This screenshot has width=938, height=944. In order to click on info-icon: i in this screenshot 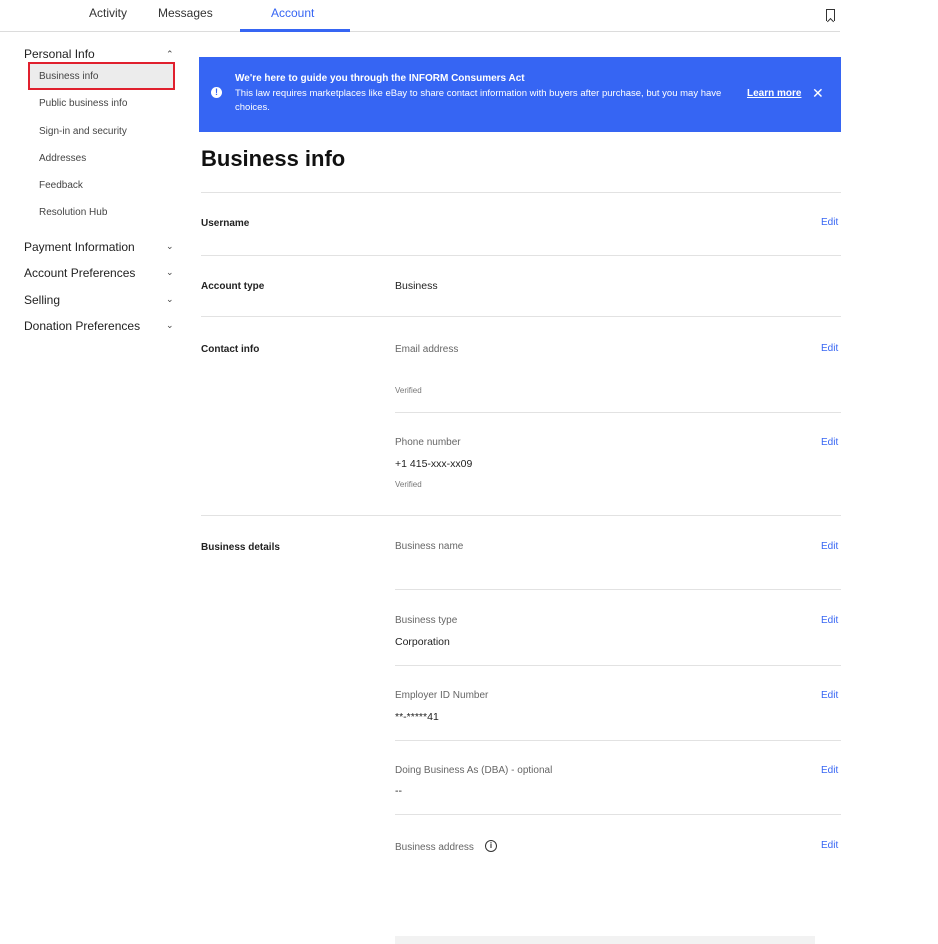, I will do `click(491, 846)`.